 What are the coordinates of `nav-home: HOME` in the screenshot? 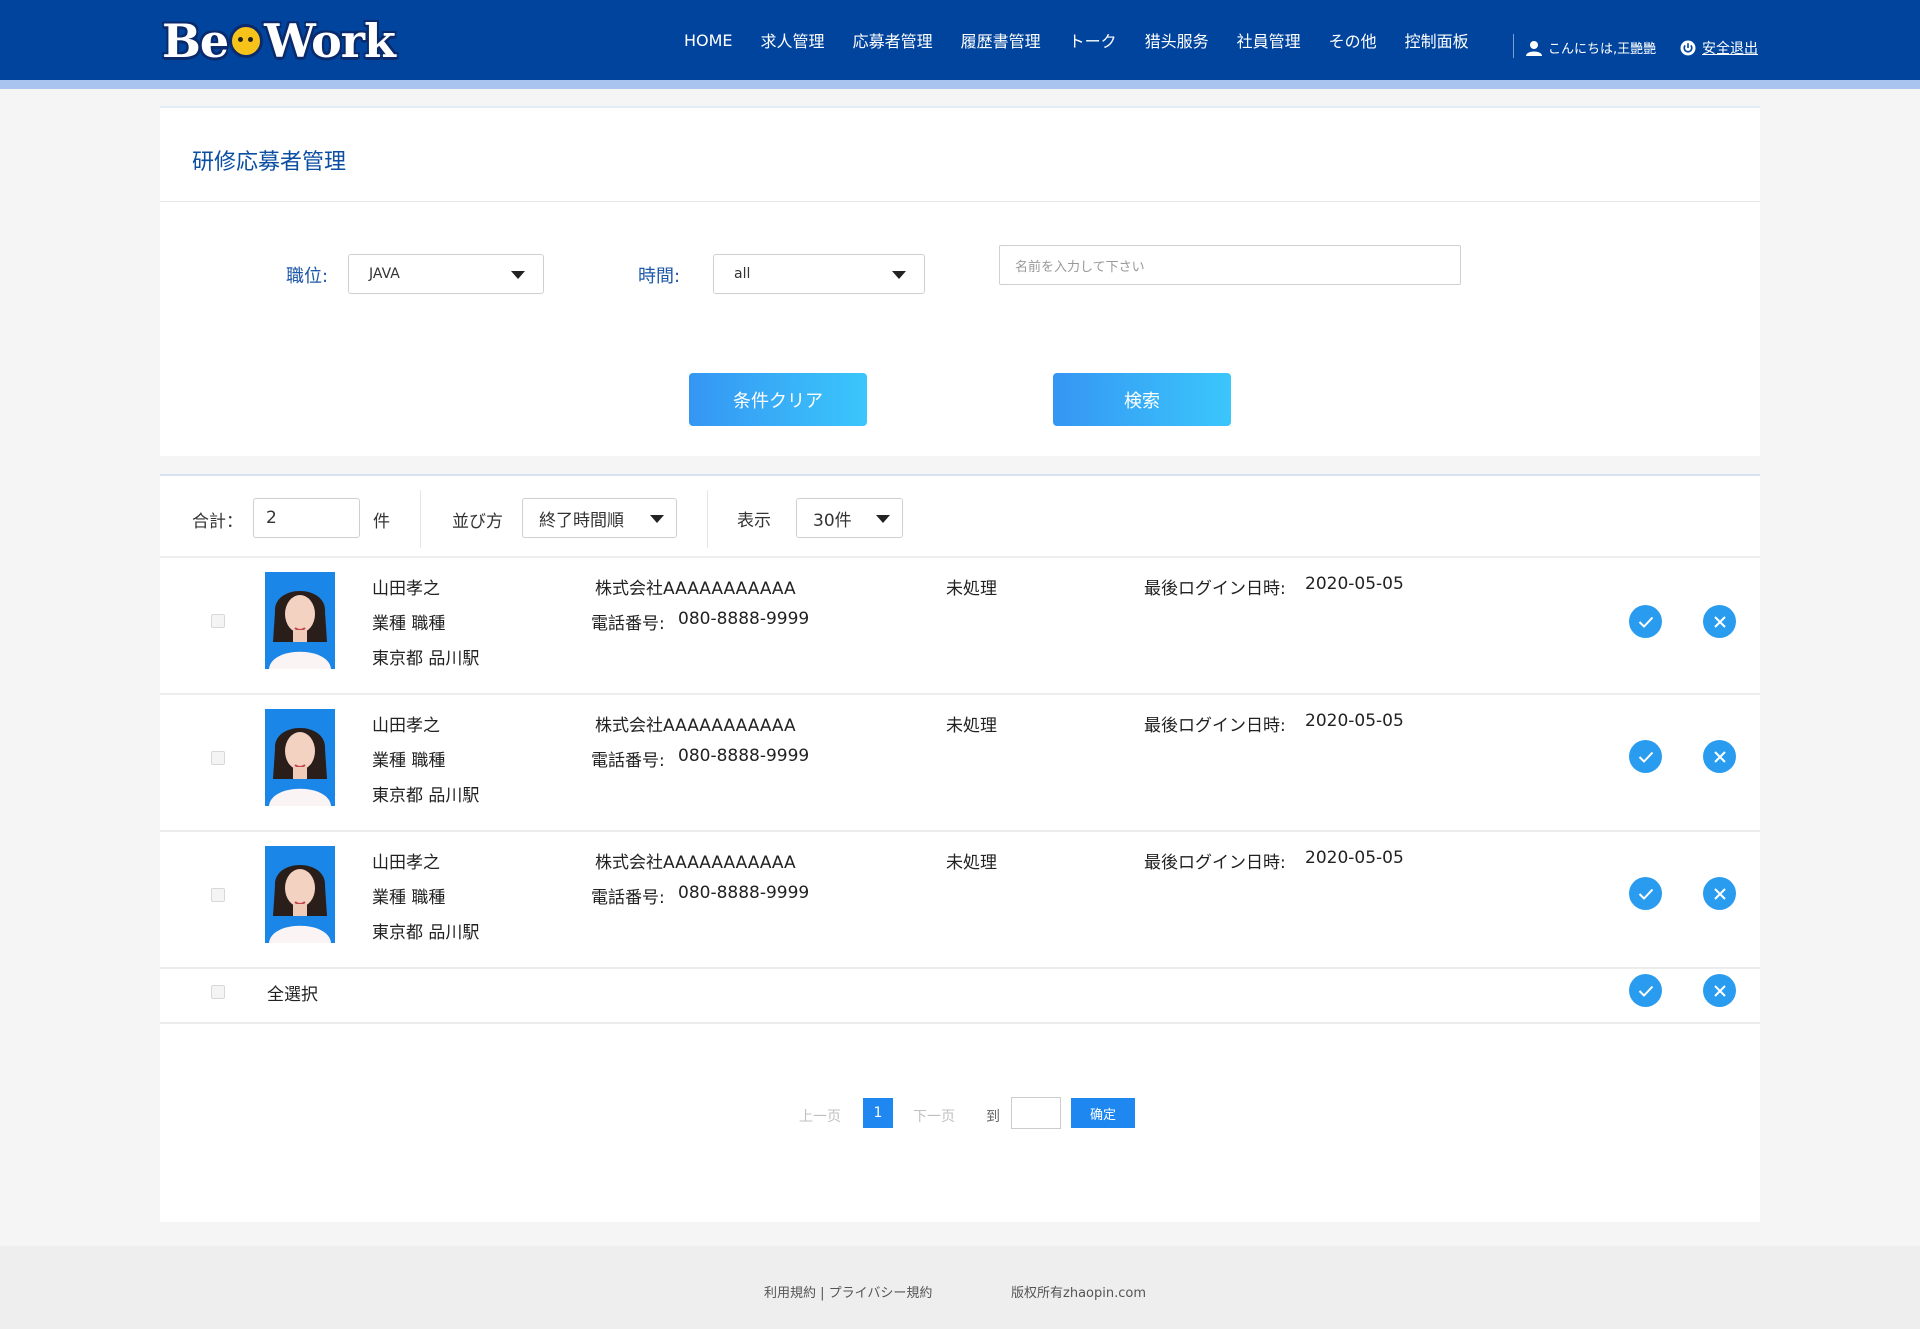 It's located at (708, 40).